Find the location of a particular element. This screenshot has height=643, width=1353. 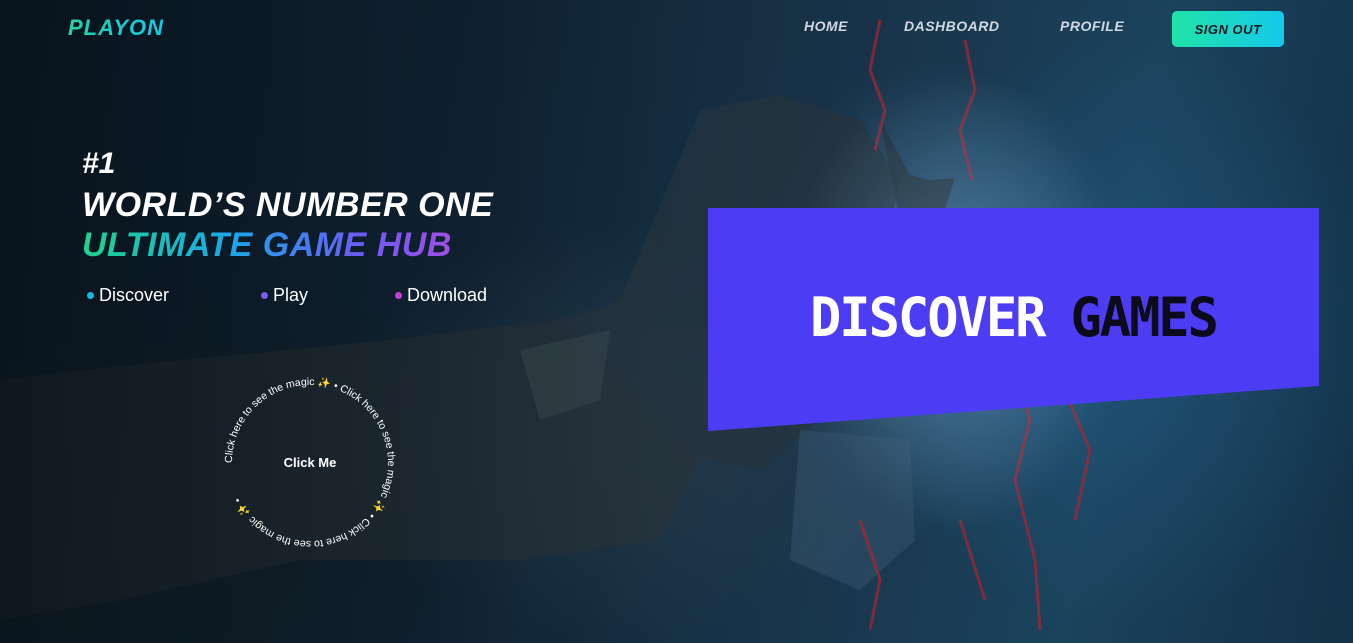

hero-subheadline: ULTIMATE GAME HUB is located at coordinates (267, 245).